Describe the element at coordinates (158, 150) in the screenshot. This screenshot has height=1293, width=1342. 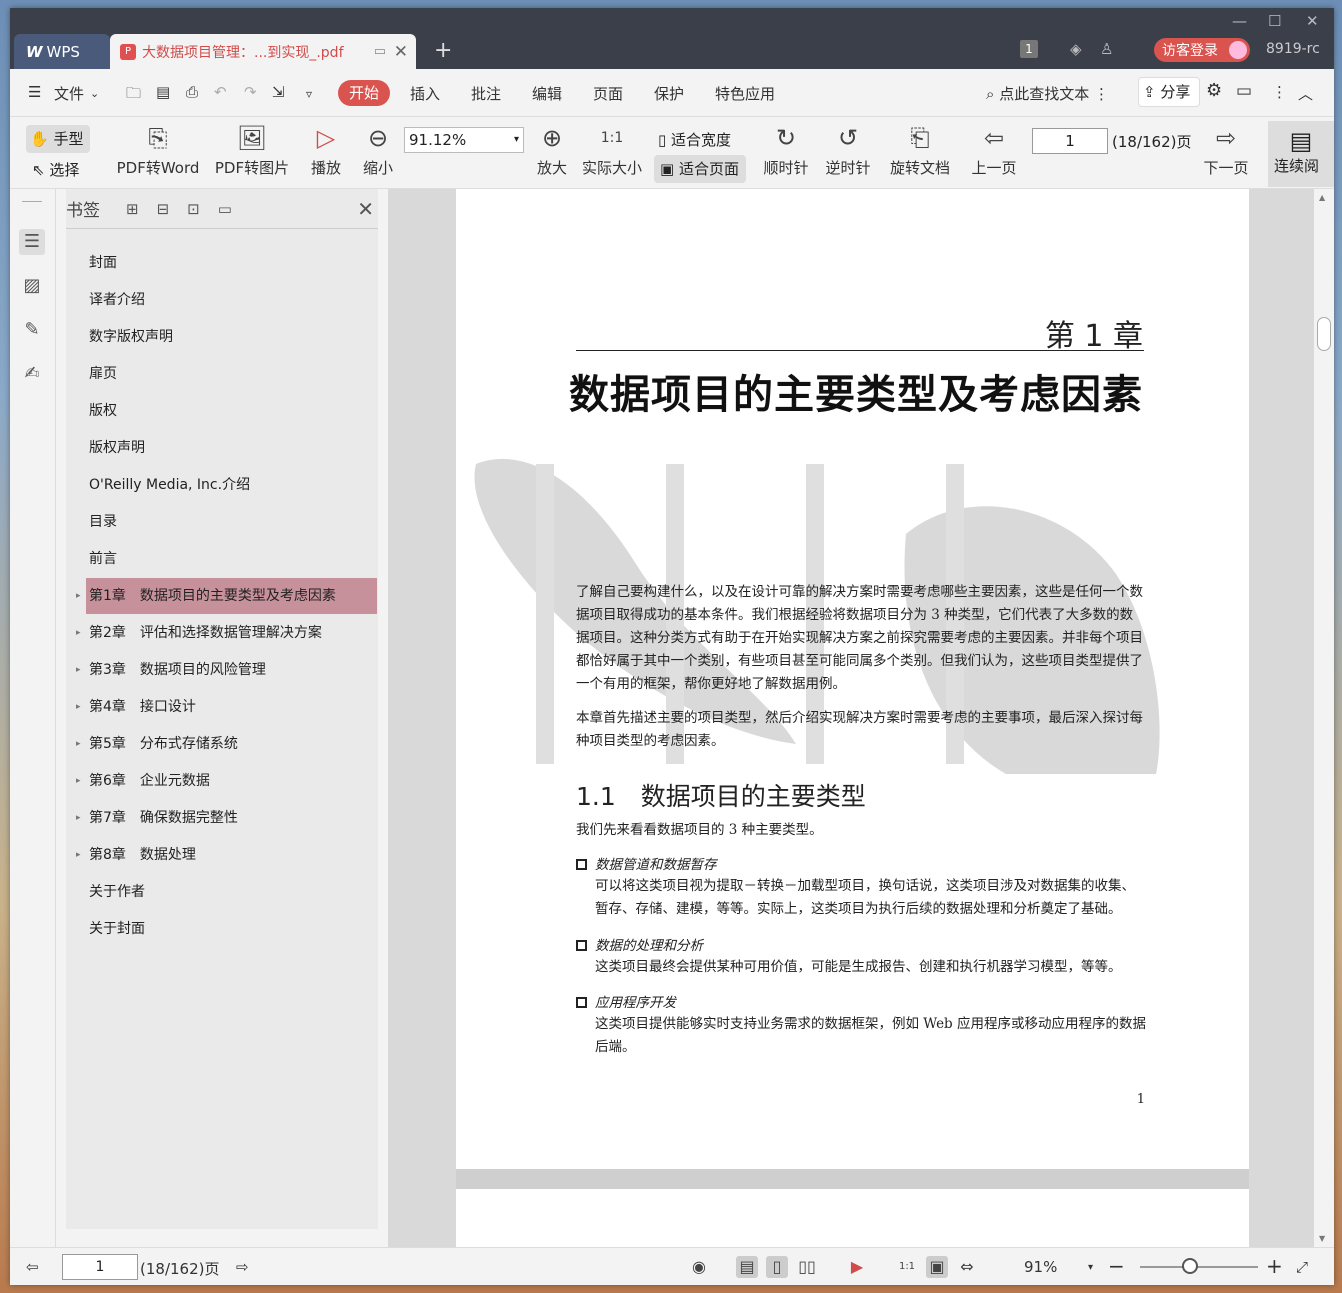
I see `pdf-to-word-button: ⎘ PDF转Word` at that location.